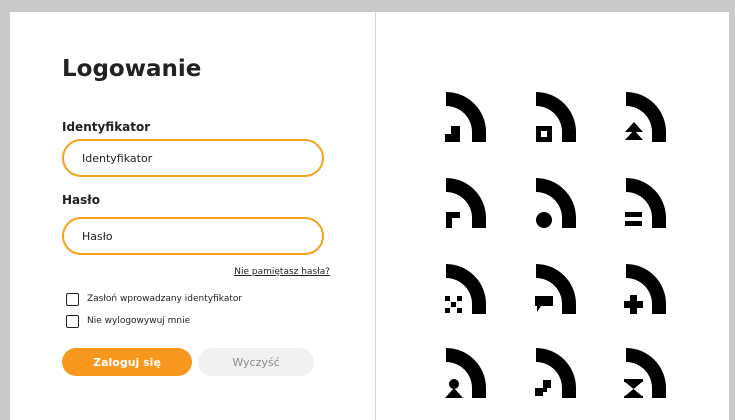 This screenshot has width=735, height=420. Describe the element at coordinates (556, 117) in the screenshot. I see `arc-square-icon` at that location.